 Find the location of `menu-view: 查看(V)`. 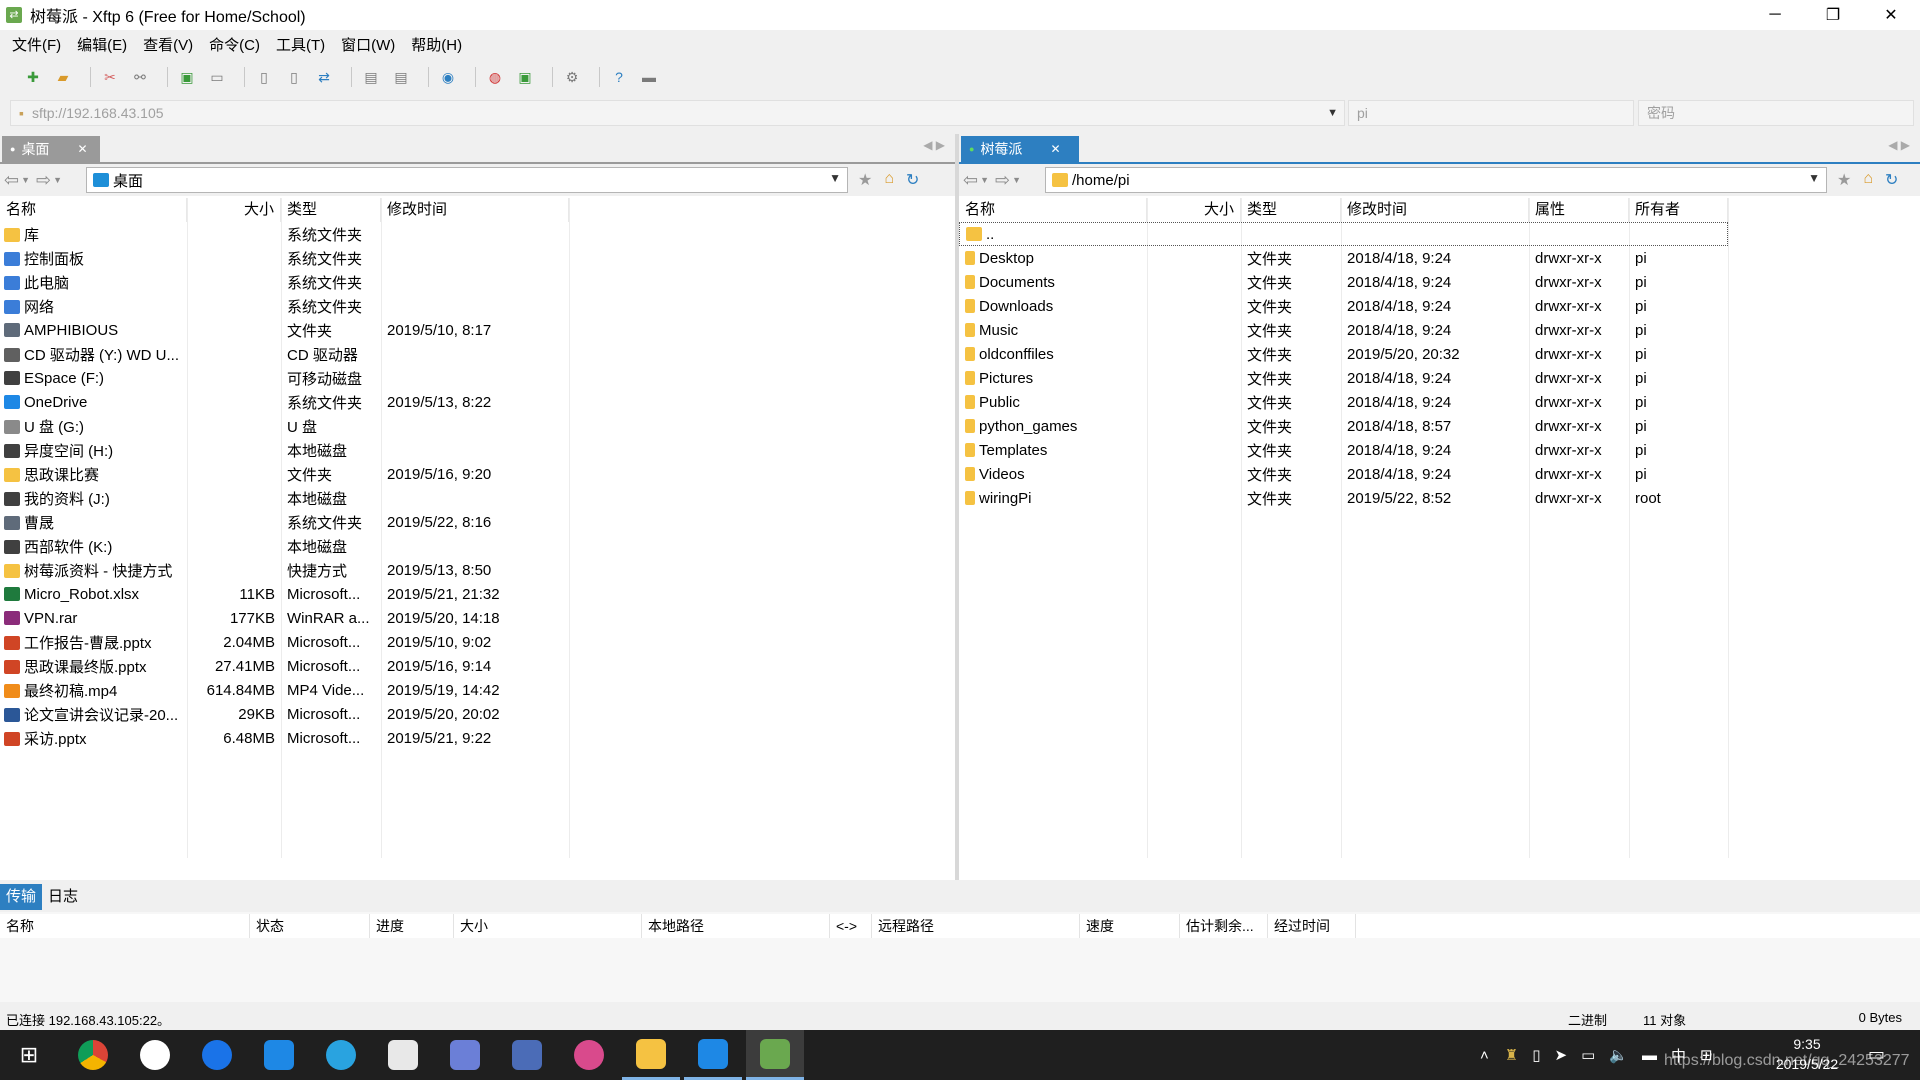

menu-view: 查看(V) is located at coordinates (168, 44).